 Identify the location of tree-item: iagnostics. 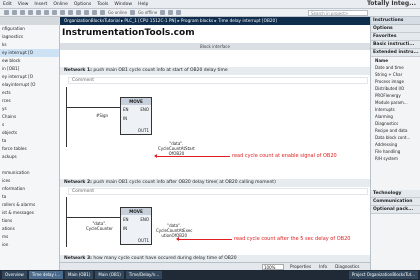
(29, 37).